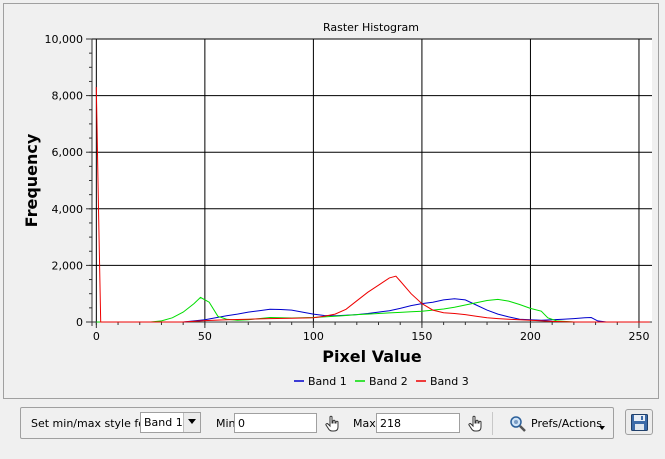  Describe the element at coordinates (79, 322) in the screenshot. I see `y-tick-label: 0` at that location.